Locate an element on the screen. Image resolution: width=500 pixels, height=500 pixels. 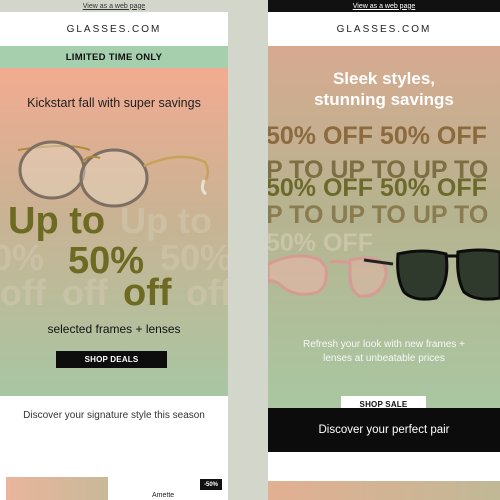
glasses-pair-image is located at coordinates (384, 274).